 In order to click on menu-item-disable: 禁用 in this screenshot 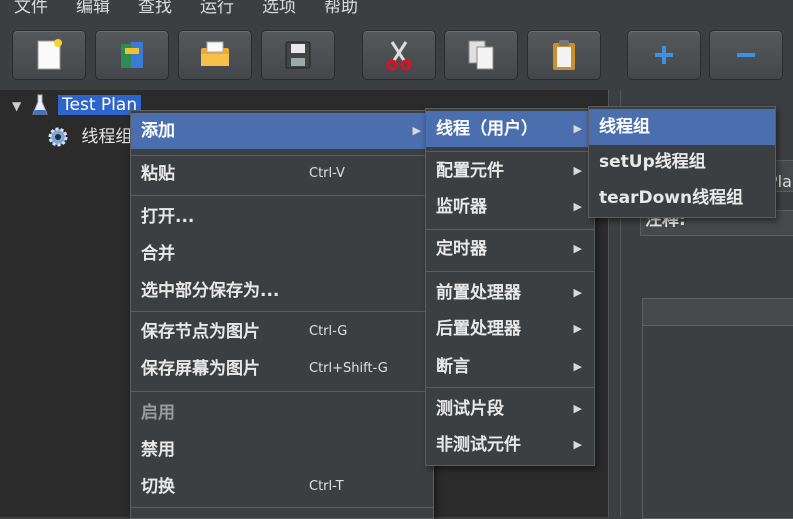, I will do `click(282, 450)`.